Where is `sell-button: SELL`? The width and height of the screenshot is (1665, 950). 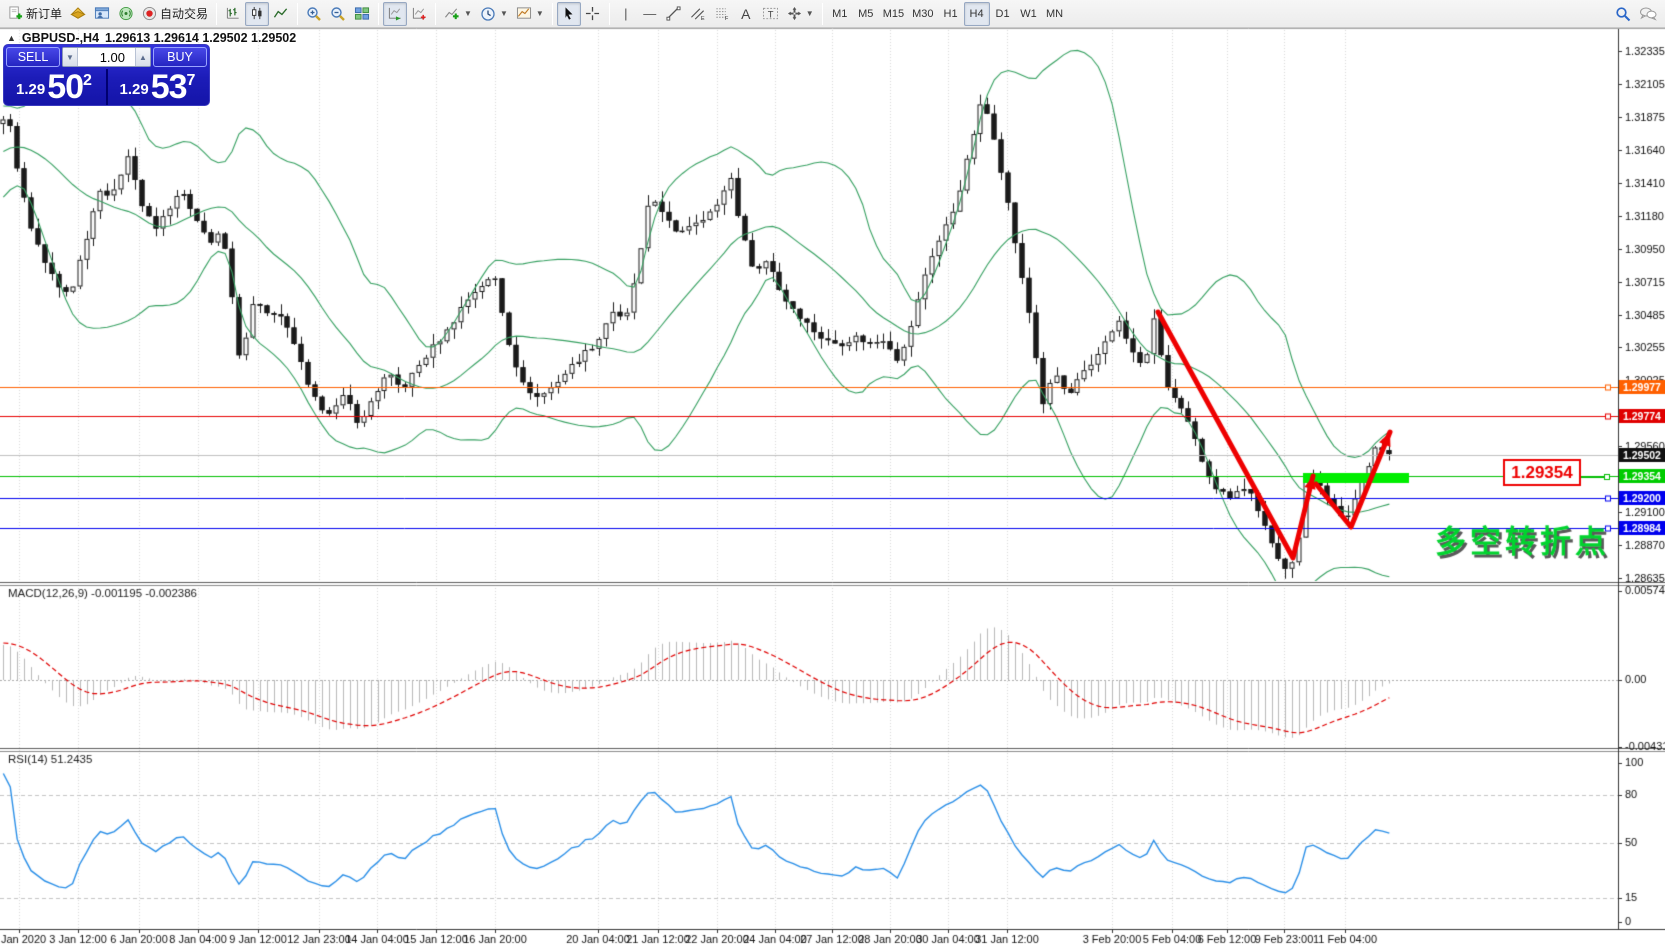
sell-button: SELL is located at coordinates (33, 57).